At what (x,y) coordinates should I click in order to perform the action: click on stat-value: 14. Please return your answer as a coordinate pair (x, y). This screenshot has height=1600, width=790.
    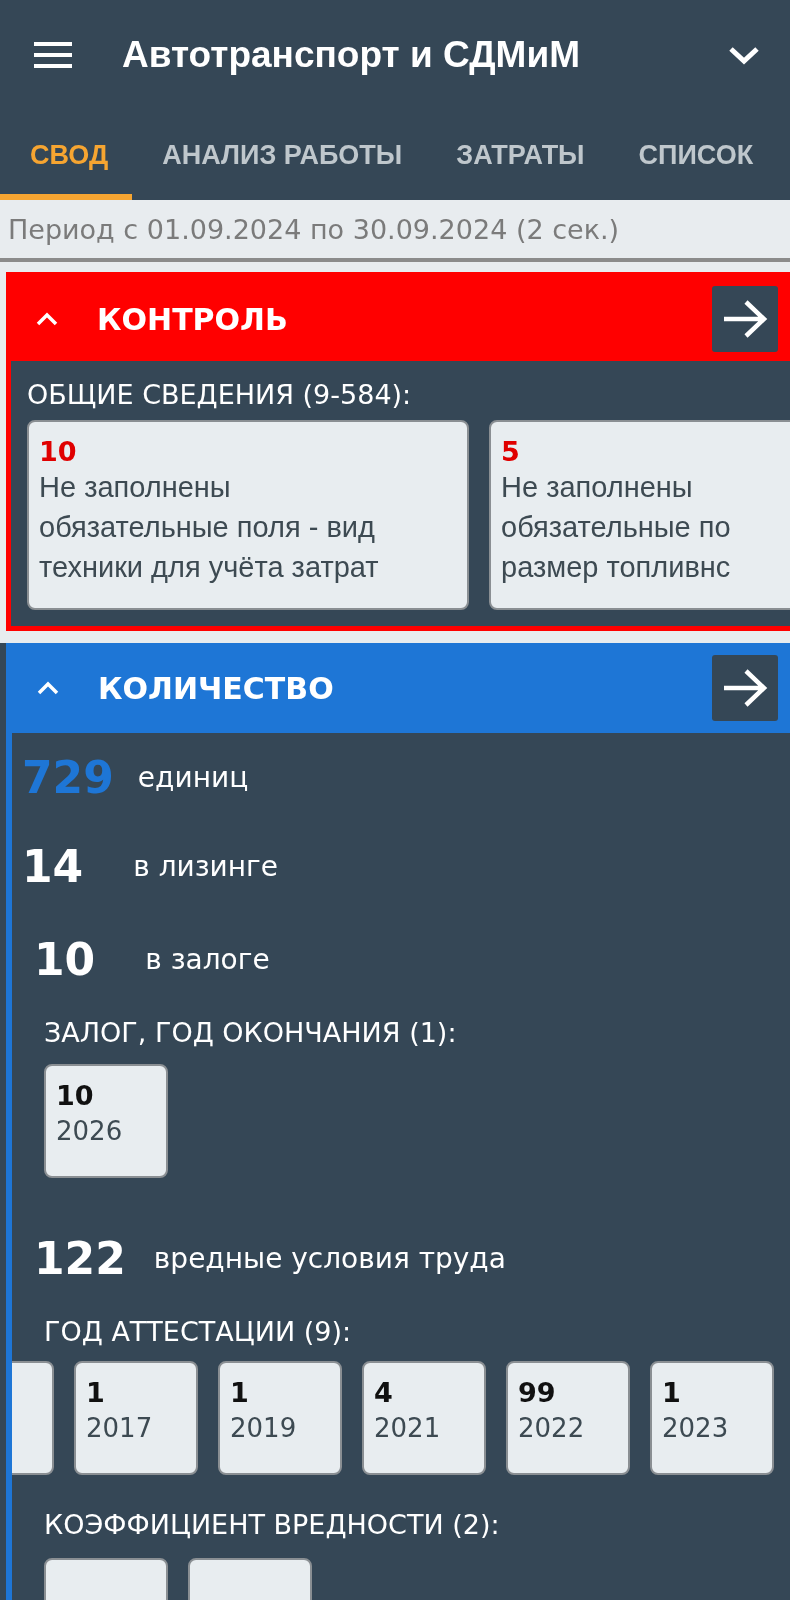
    Looking at the image, I should click on (53, 866).